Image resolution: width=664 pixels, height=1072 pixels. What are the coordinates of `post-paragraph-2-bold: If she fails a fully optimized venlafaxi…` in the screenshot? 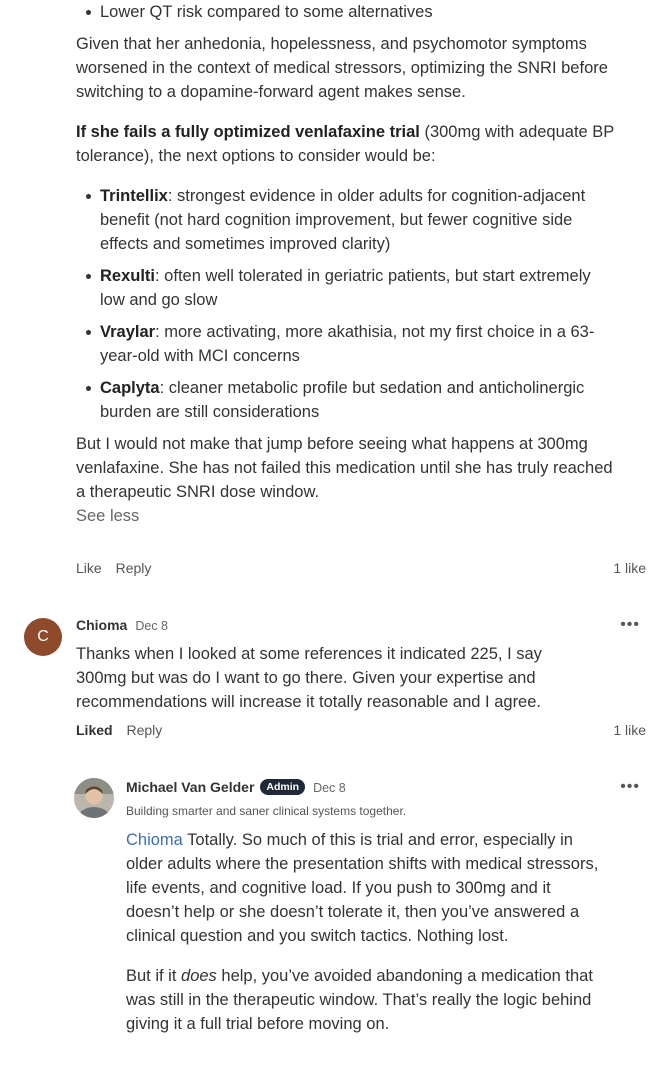 It's located at (248, 132).